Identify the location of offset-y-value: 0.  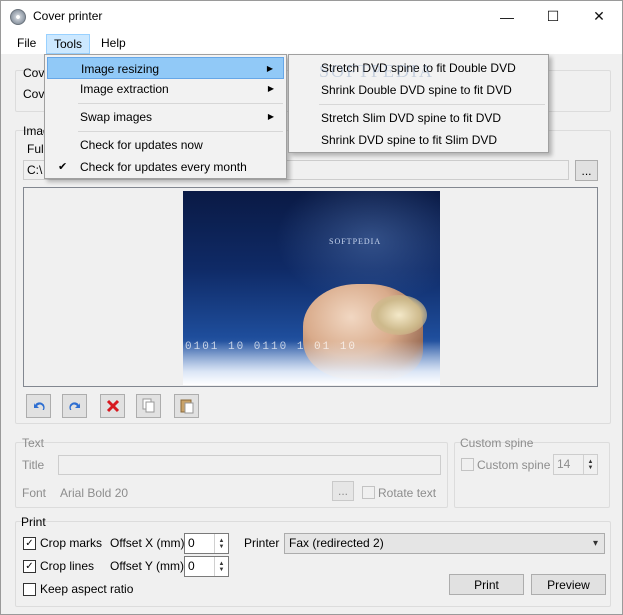
(191, 566).